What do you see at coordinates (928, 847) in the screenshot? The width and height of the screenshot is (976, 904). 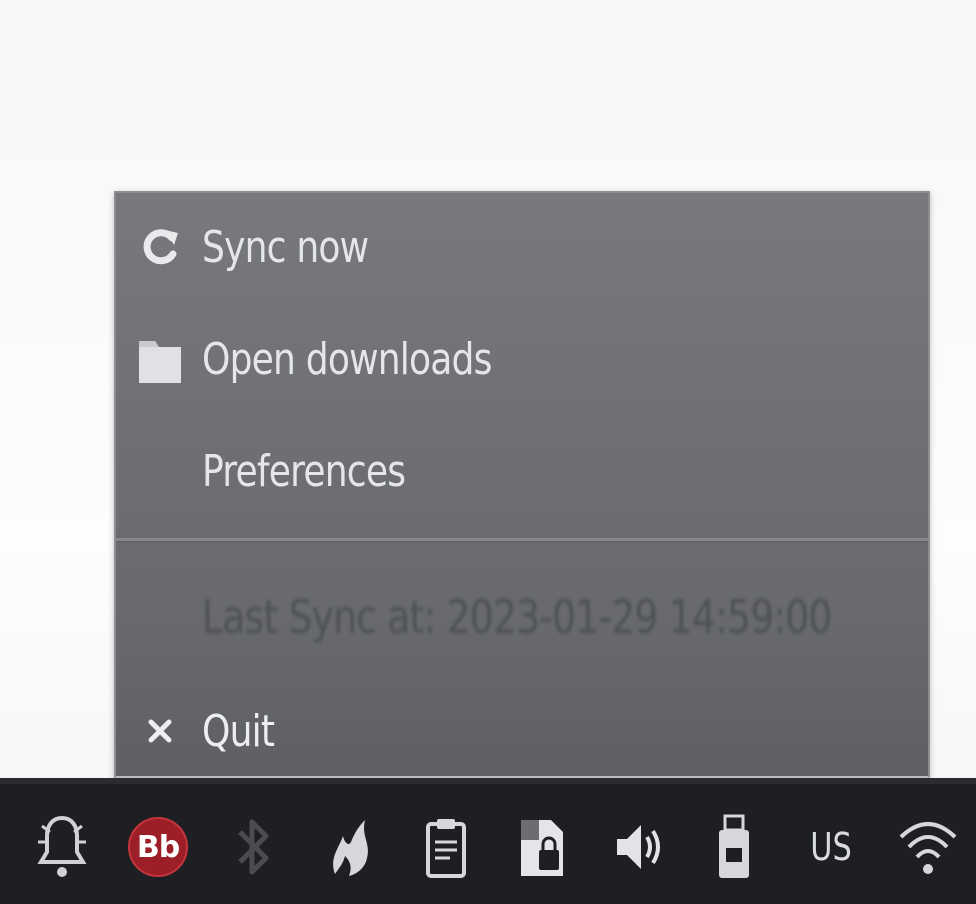 I see `wifi-icon` at bounding box center [928, 847].